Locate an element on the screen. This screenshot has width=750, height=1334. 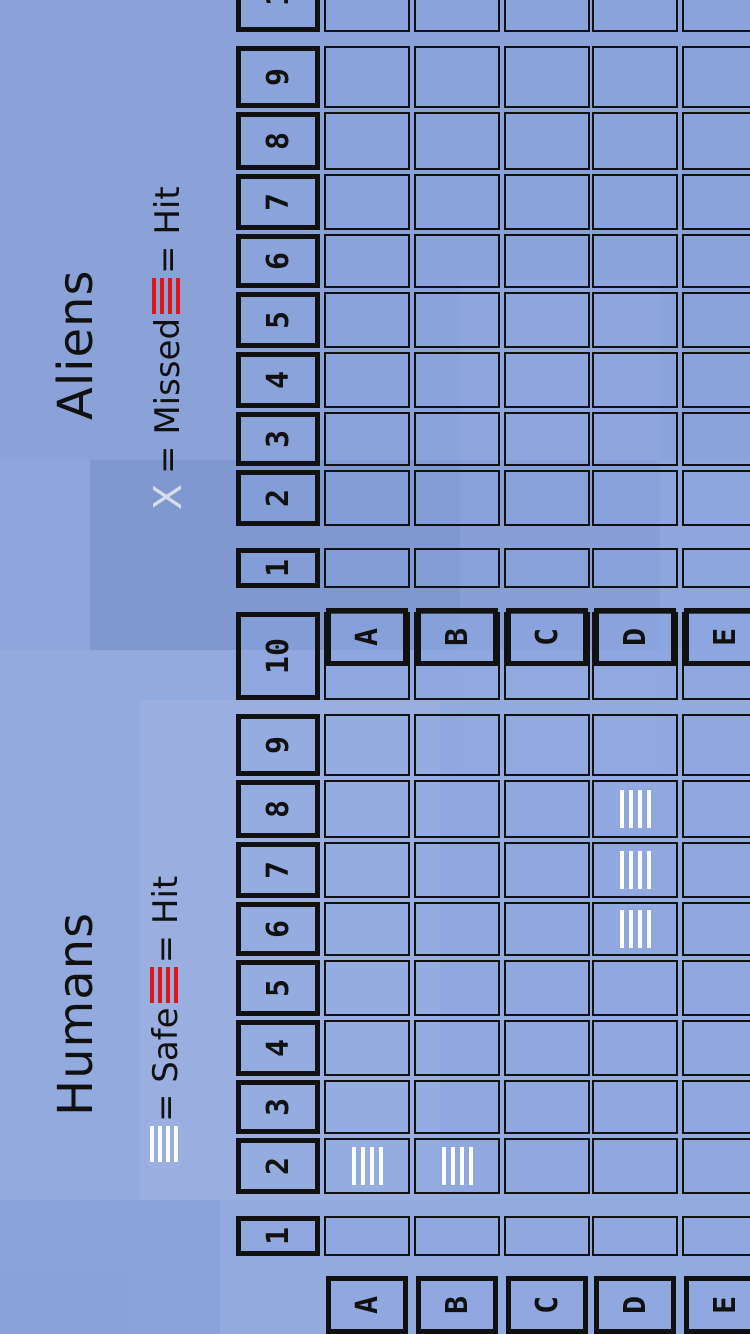
aliens-title: Aliens is located at coordinates (76, 344).